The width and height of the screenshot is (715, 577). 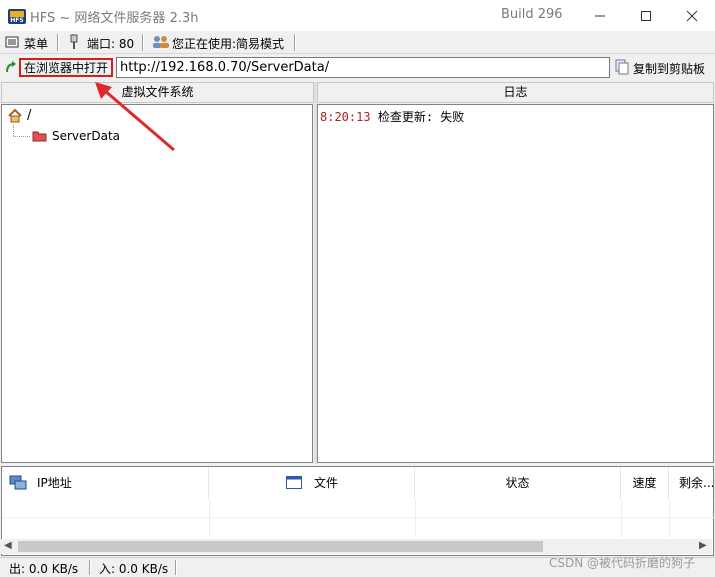 What do you see at coordinates (135, 117) in the screenshot?
I see `annotation-arrow` at bounding box center [135, 117].